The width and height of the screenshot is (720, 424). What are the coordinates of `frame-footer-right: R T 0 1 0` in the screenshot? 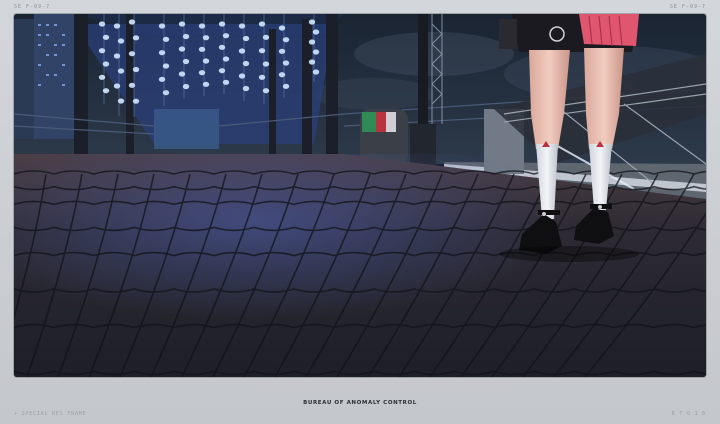 It's located at (688, 414).